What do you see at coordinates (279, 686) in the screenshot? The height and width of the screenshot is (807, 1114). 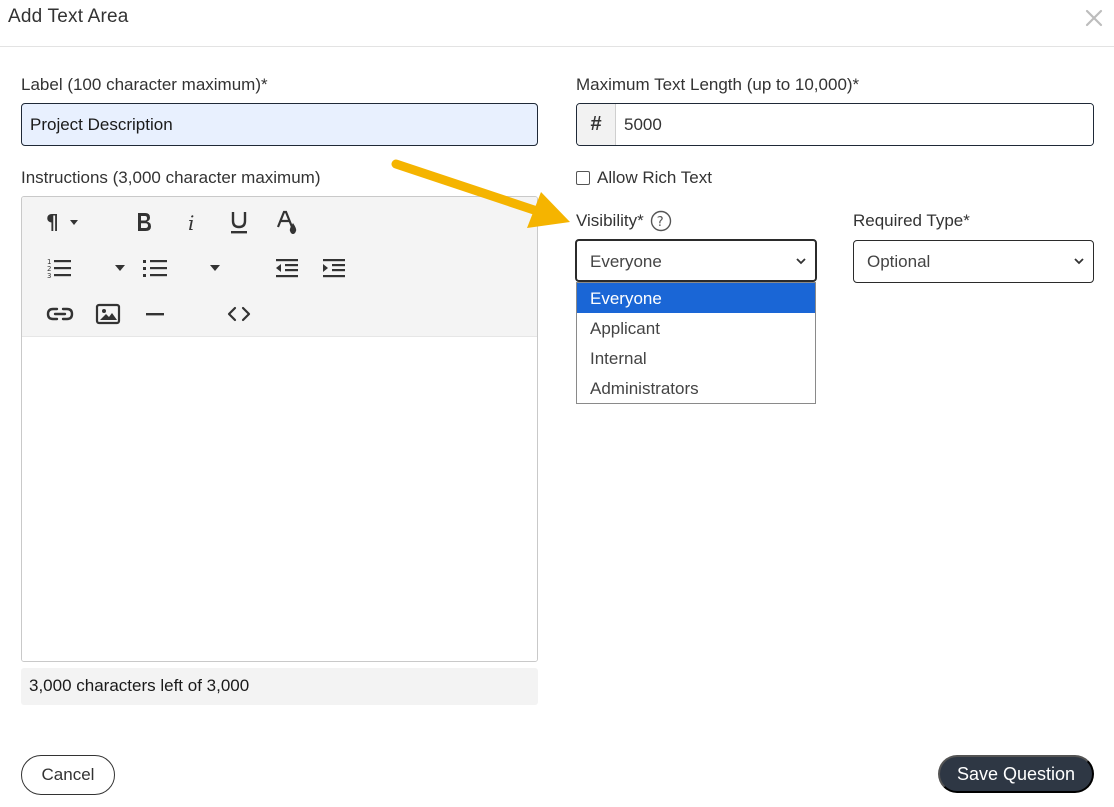 I see `char-count-status: 3,000 characters left of 3,000` at bounding box center [279, 686].